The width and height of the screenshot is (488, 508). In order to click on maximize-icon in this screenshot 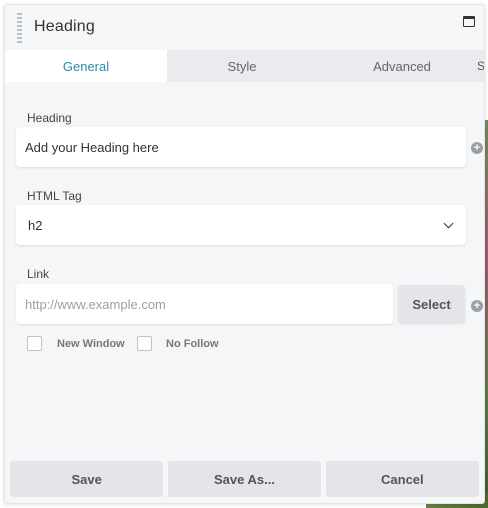, I will do `click(469, 21)`.